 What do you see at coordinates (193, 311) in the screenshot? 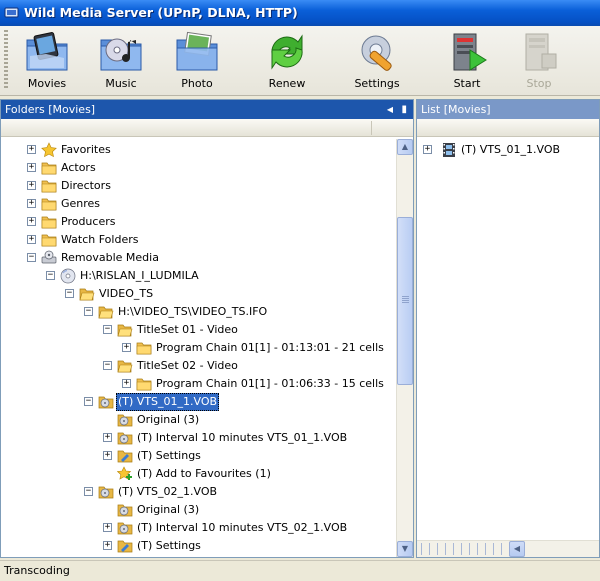
I see `tree-item-label: H:\VIDEO_TS\VIDEO_TS.IFO` at bounding box center [193, 311].